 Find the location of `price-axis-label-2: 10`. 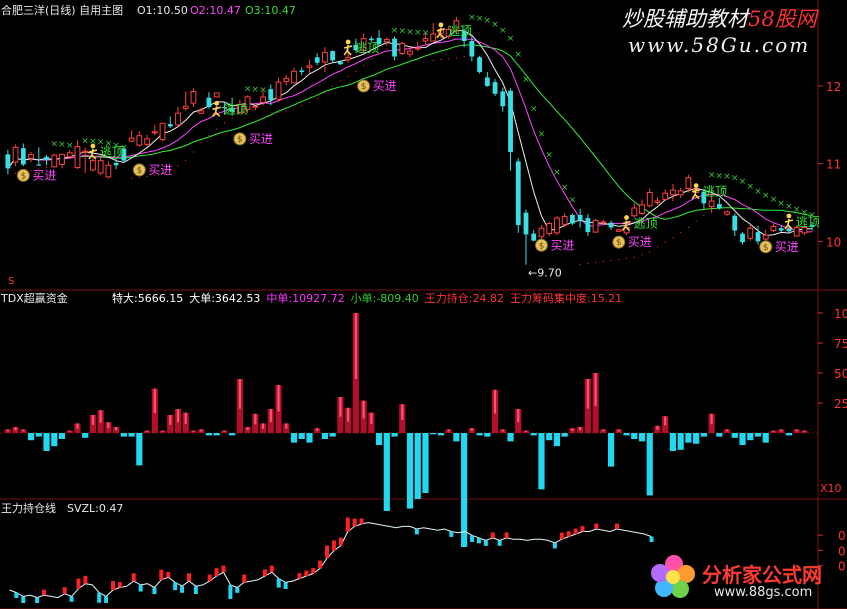

price-axis-label-2: 10 is located at coordinates (833, 242).